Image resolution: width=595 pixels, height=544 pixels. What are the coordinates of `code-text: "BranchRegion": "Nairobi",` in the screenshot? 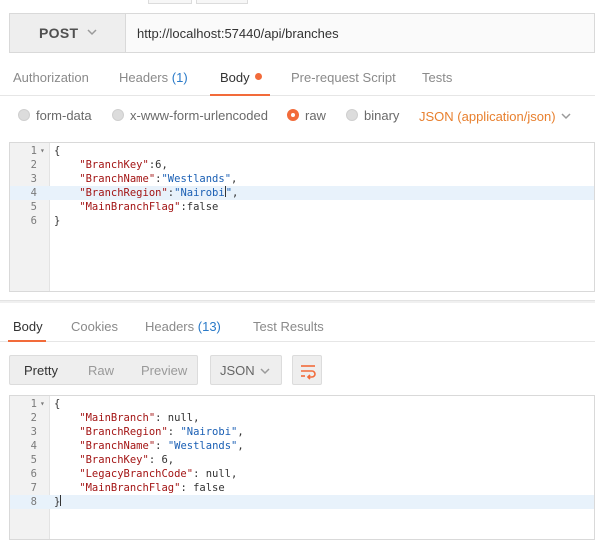 It's located at (149, 432).